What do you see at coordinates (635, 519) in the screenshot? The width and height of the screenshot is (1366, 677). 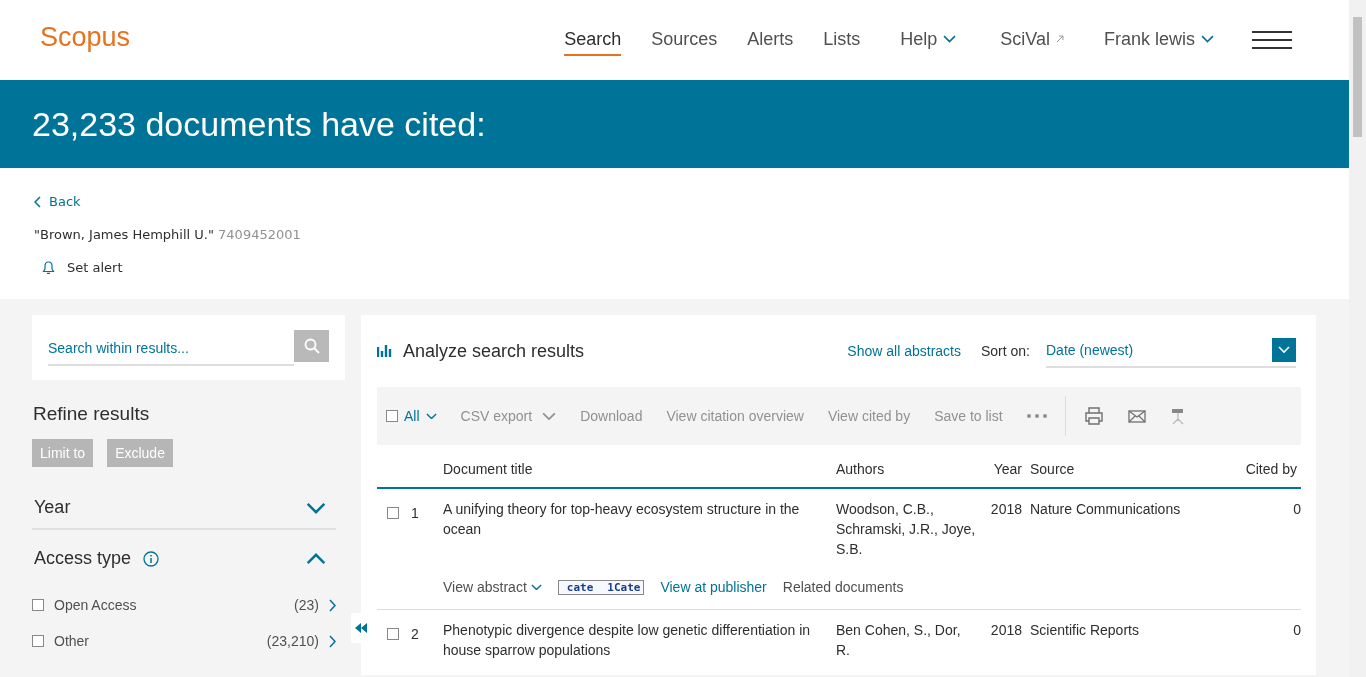 I see `document-title: A unifying theory for top-heavy ecosystem structure in the ocean` at bounding box center [635, 519].